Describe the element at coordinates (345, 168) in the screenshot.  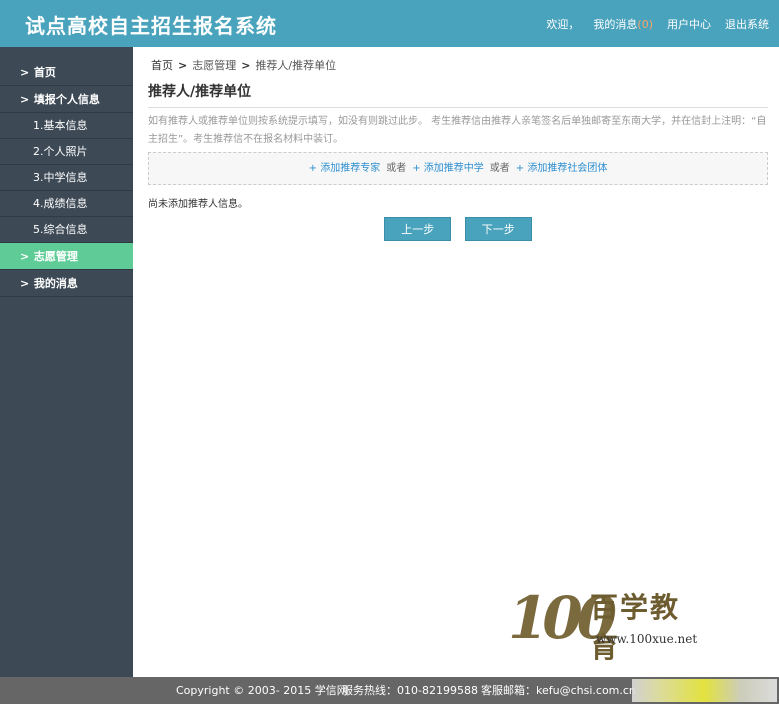
I see `add-expert-link: + 添加推荐专家` at that location.